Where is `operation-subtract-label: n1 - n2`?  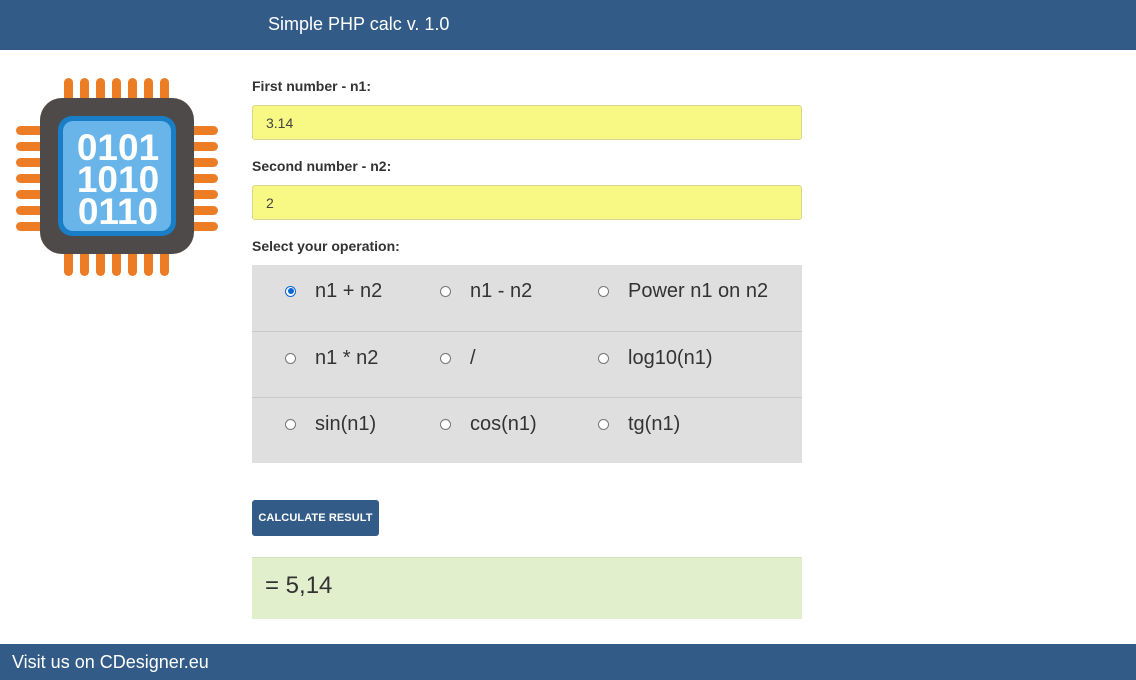 operation-subtract-label: n1 - n2 is located at coordinates (501, 290).